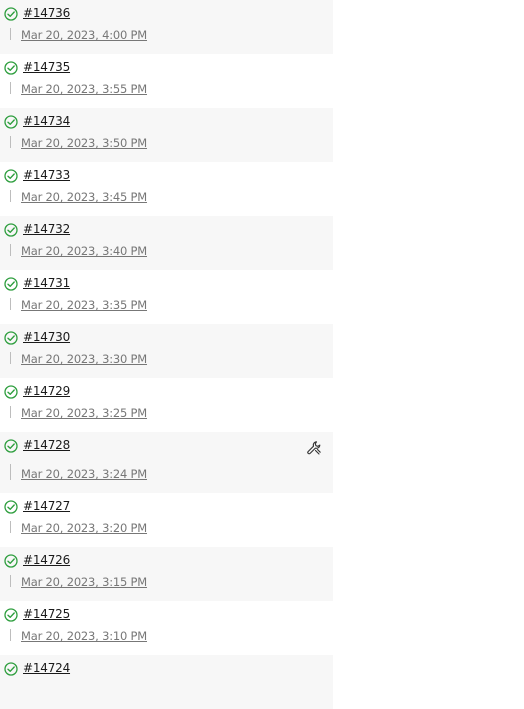 This screenshot has height=709, width=524. I want to click on build-timestamp-link: Mar 20, 2023, 3:10 PM, so click(84, 636).